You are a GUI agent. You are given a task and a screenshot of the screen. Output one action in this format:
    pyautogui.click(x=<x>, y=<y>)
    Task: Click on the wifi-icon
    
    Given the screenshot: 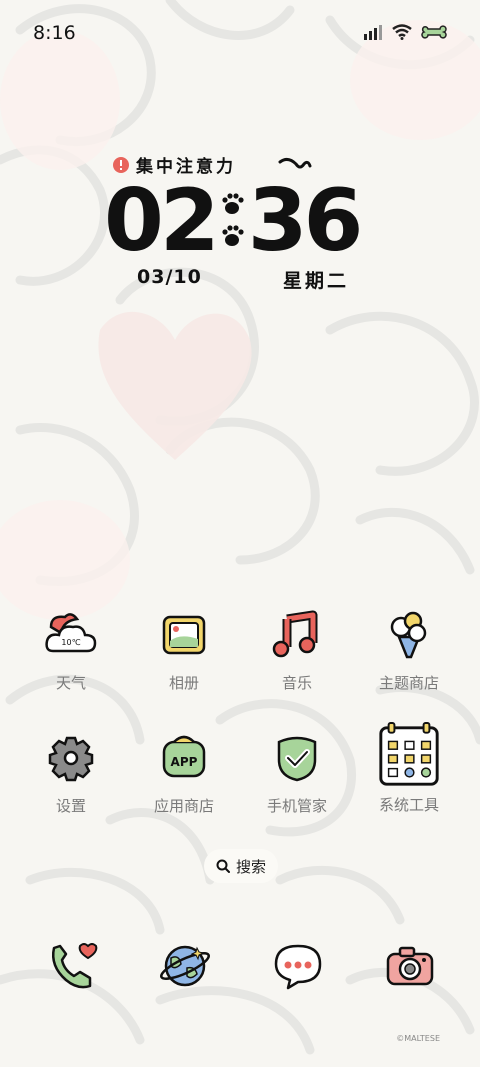 What is the action you would take?
    pyautogui.click(x=402, y=32)
    